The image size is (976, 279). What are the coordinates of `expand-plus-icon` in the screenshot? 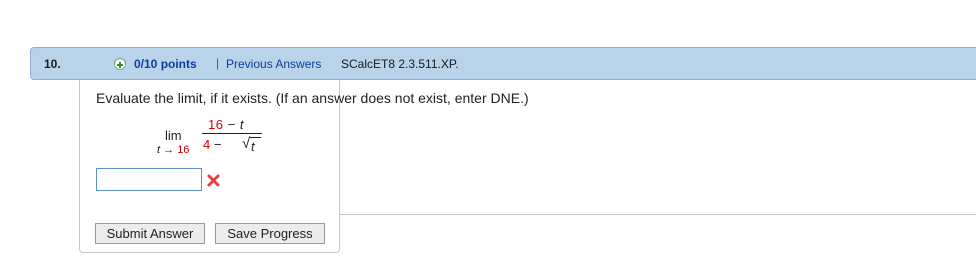 It's located at (120, 64).